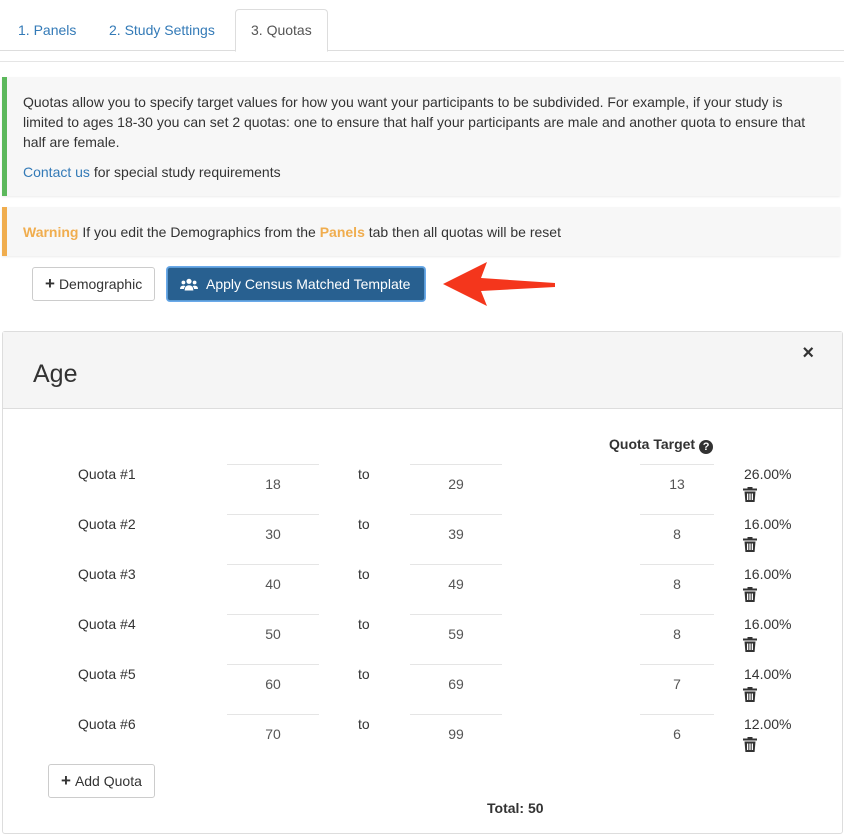 The height and width of the screenshot is (834, 844). I want to click on quota-label: Quota #4, so click(107, 624).